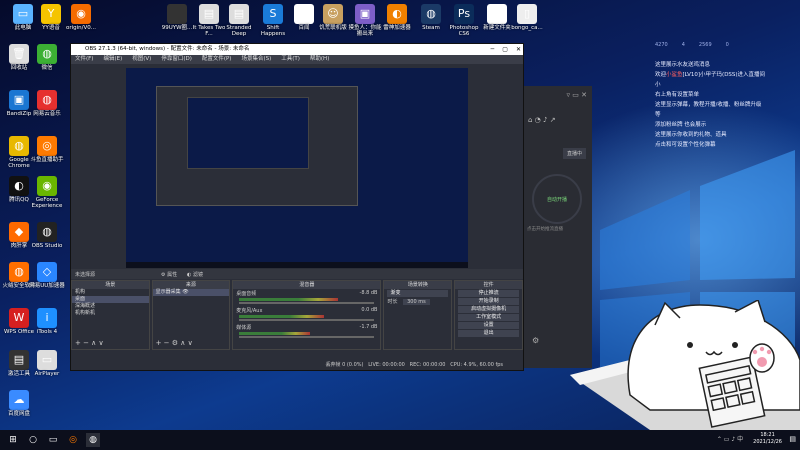 The width and height of the screenshot is (800, 450). What do you see at coordinates (47, 321) in the screenshot?
I see `desktop-icon: i iTools 4` at bounding box center [47, 321].